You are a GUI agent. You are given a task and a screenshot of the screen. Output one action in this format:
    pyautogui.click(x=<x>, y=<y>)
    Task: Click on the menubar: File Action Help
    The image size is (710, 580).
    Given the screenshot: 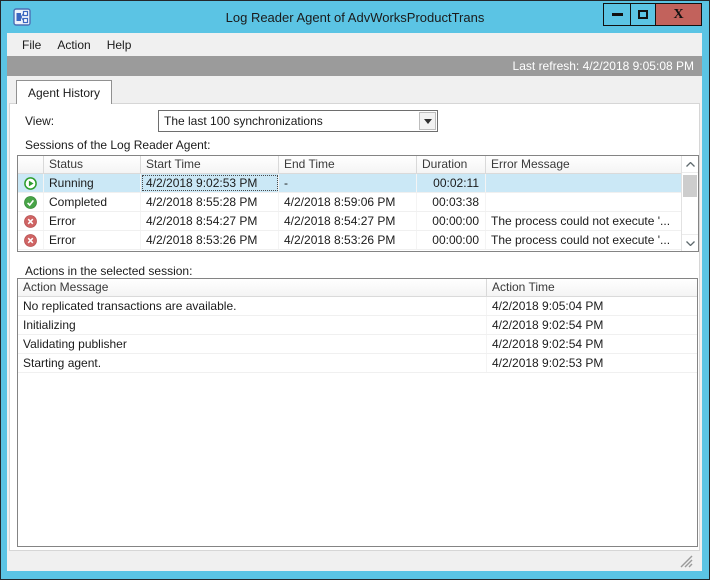 What is the action you would take?
    pyautogui.click(x=354, y=44)
    